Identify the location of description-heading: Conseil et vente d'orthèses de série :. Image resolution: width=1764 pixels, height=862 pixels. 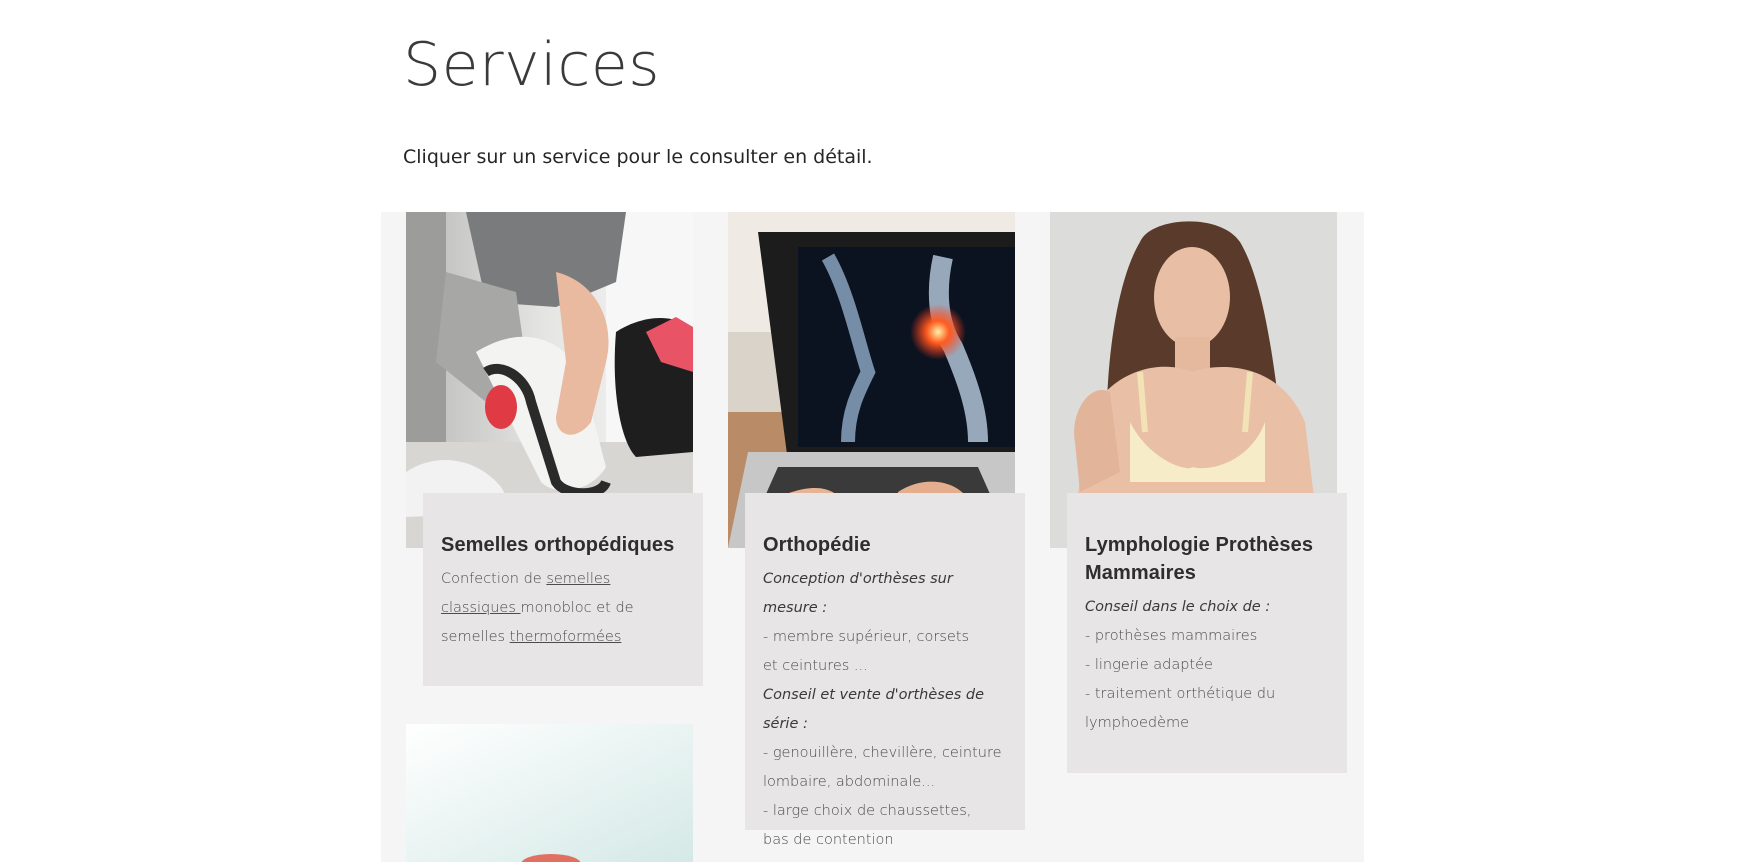
(874, 709).